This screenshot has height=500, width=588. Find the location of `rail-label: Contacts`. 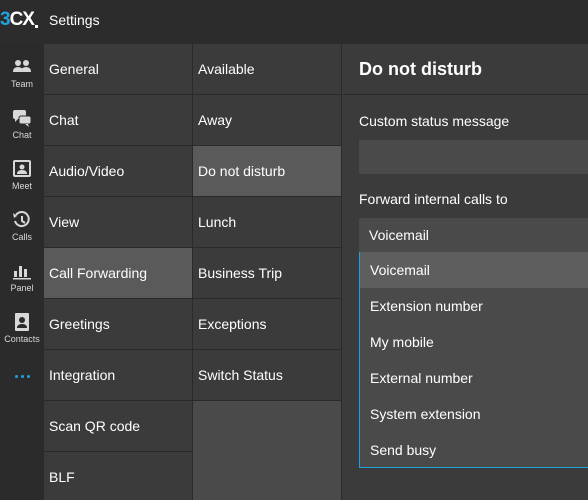

rail-label: Contacts is located at coordinates (22, 339).